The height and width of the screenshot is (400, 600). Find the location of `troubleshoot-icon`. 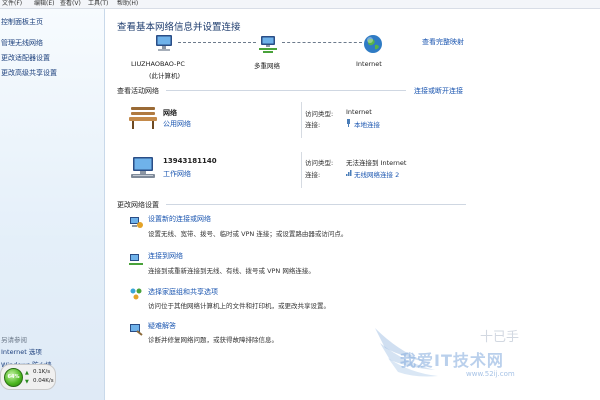

troubleshoot-icon is located at coordinates (136, 330).